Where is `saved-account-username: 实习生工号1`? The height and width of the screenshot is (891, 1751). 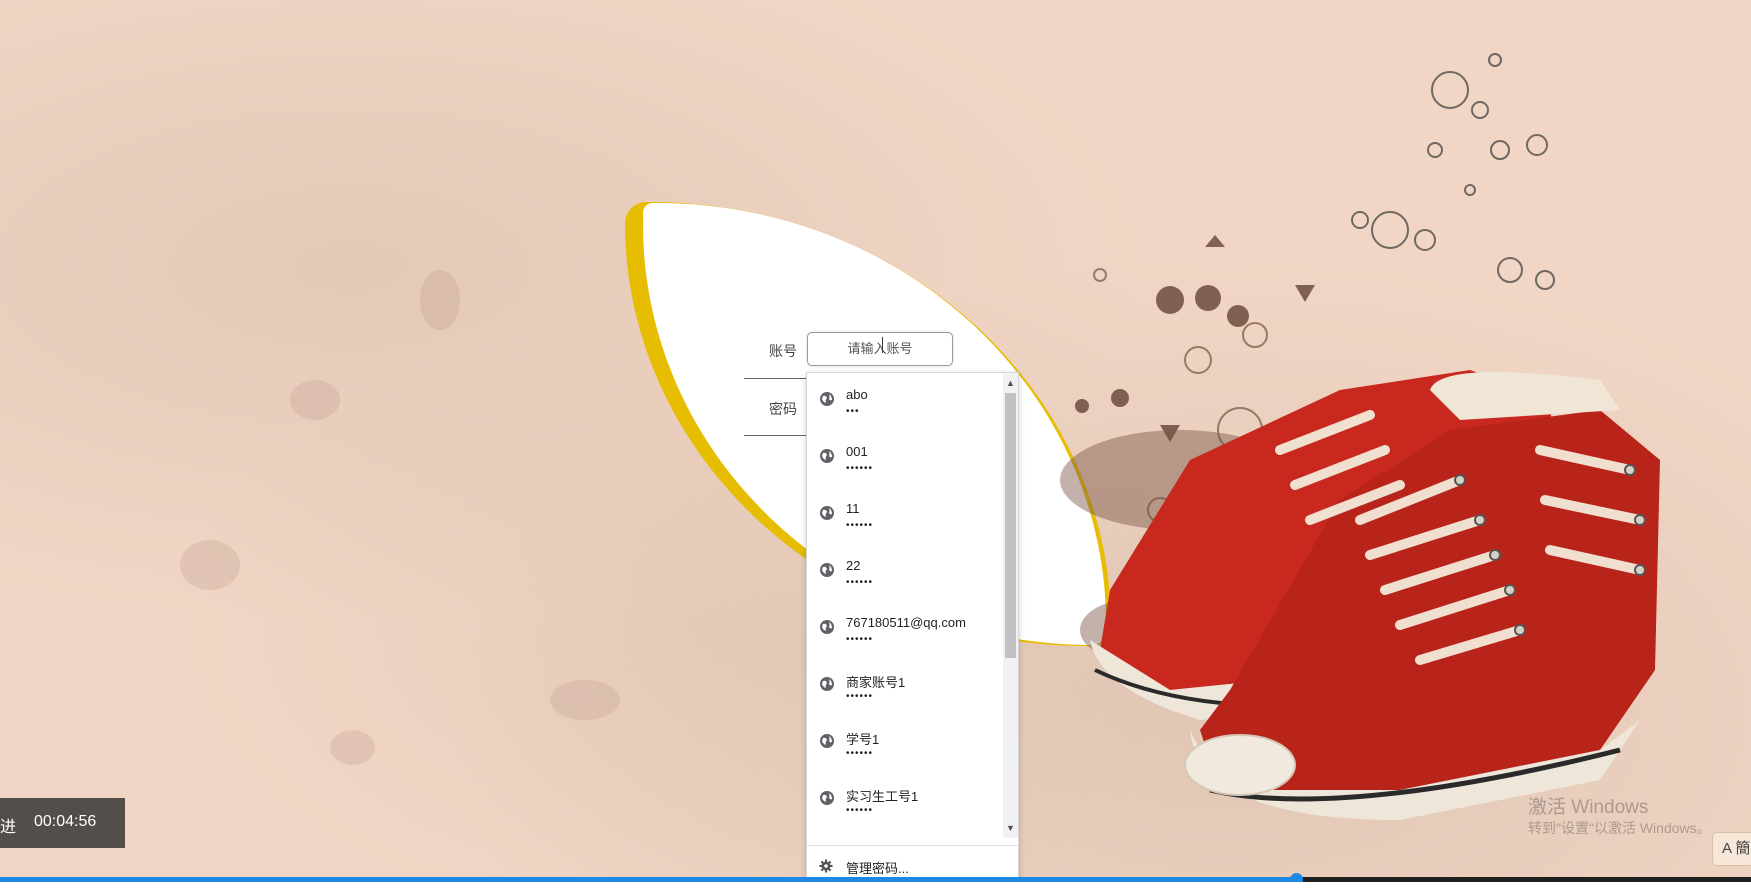 saved-account-username: 实习生工号1 is located at coordinates (882, 796).